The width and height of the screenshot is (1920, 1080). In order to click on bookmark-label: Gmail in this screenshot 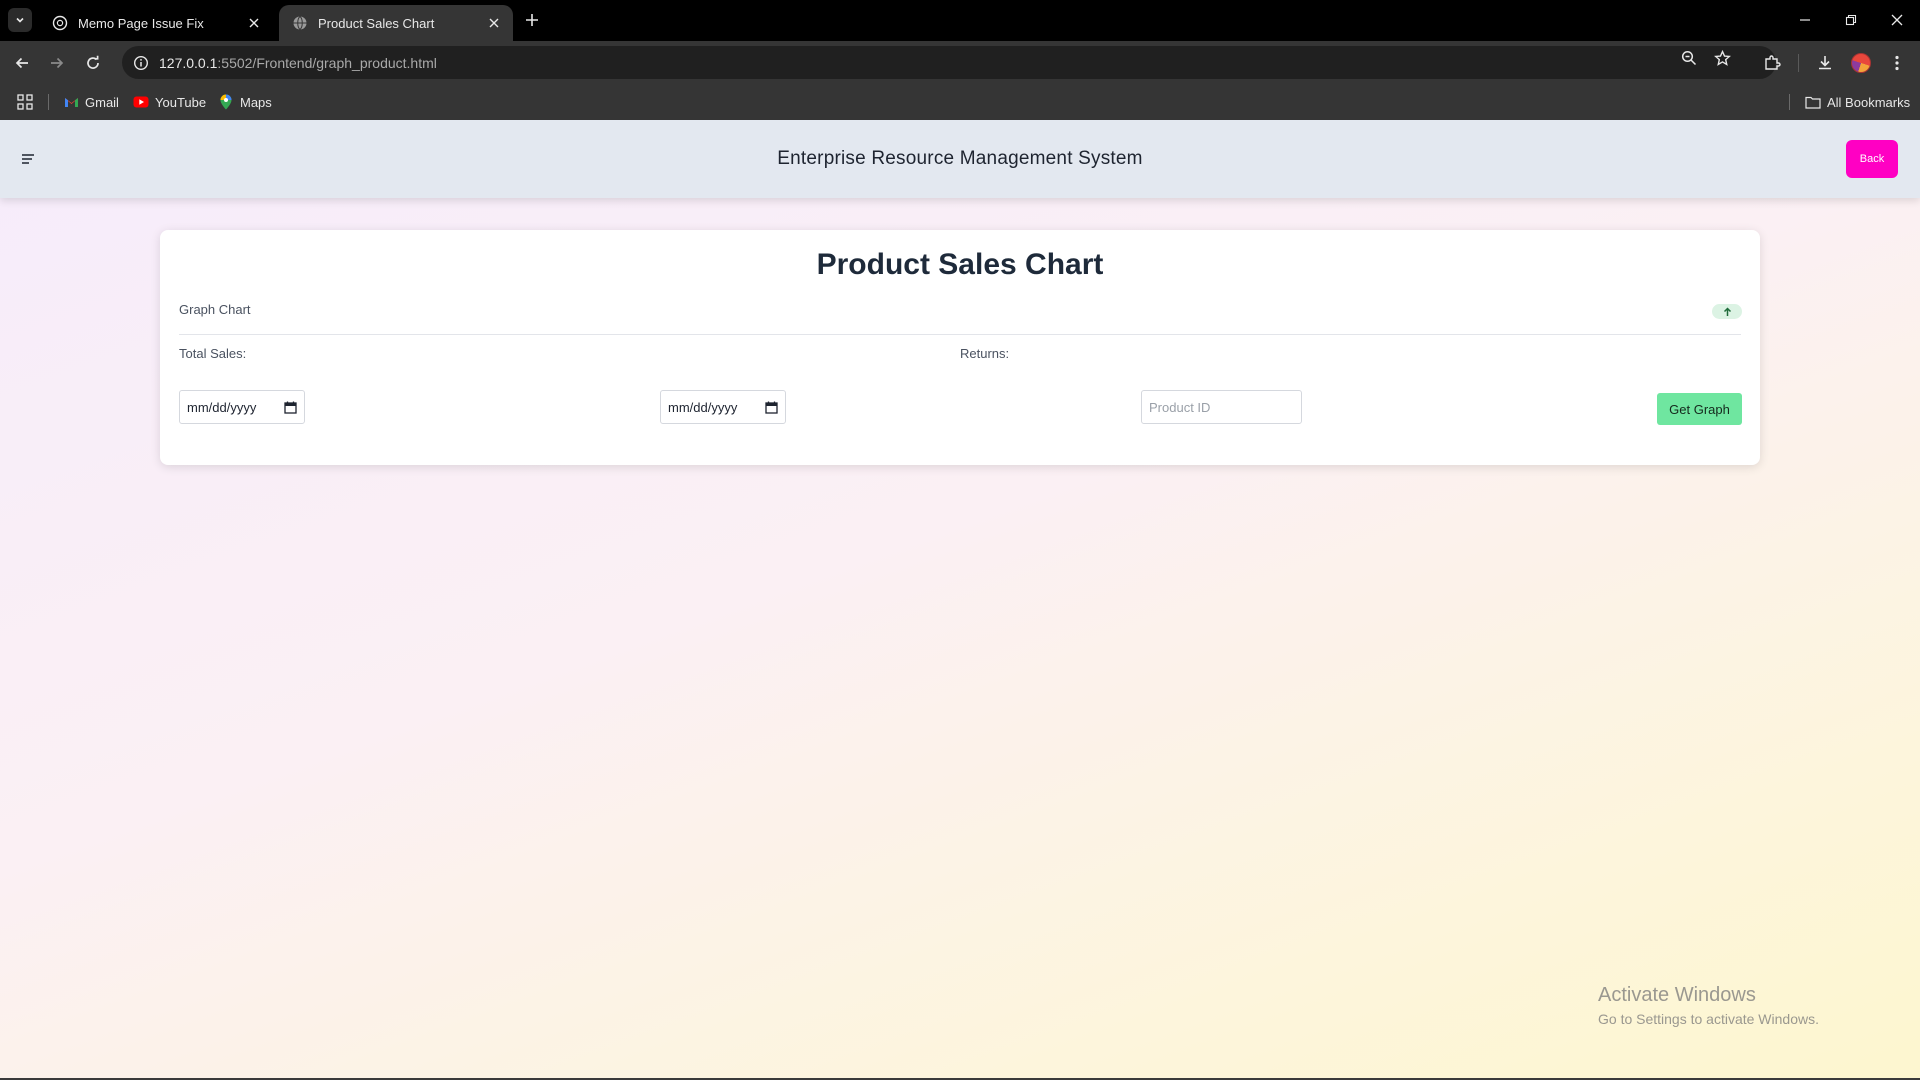, I will do `click(102, 102)`.